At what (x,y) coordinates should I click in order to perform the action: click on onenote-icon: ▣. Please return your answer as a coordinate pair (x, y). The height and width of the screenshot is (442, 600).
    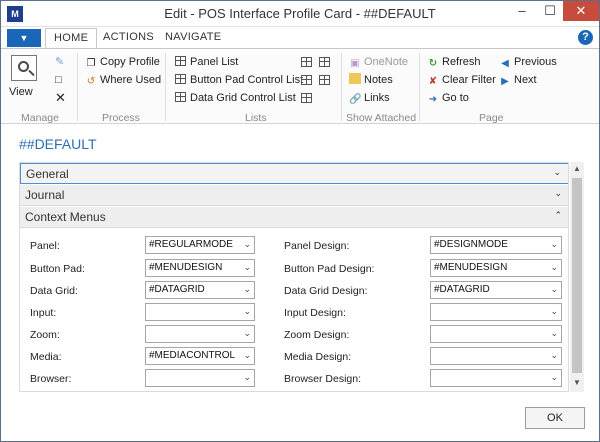
    Looking at the image, I should click on (355, 63).